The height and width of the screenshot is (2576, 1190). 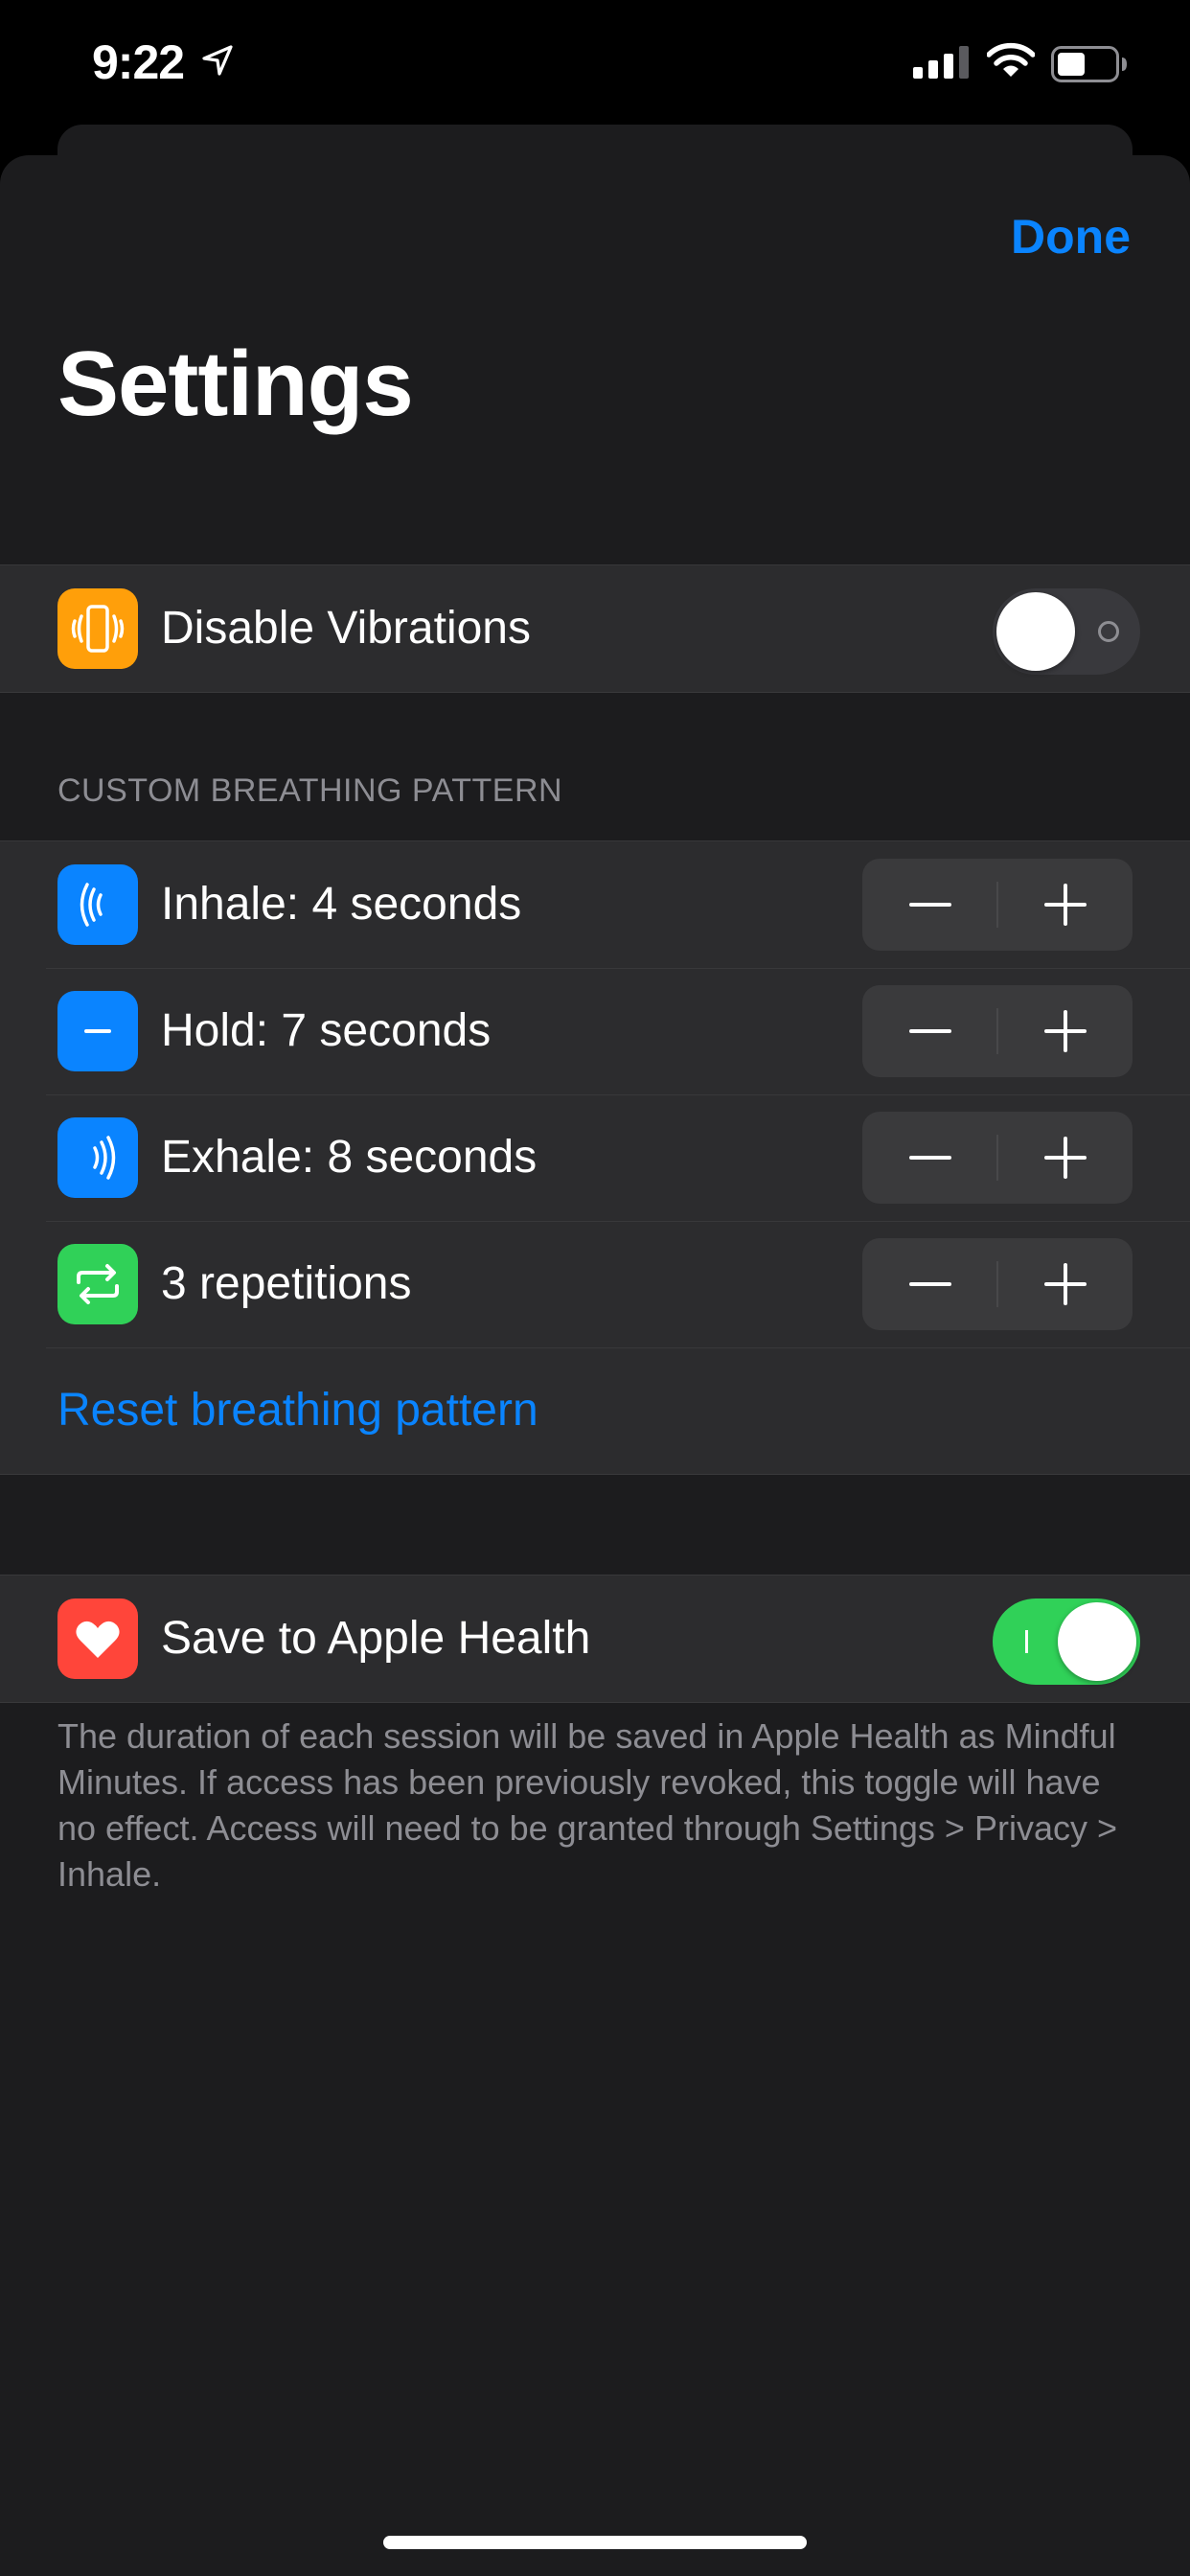 I want to click on save-to-health-row: Save to Apple Health, so click(x=595, y=1639).